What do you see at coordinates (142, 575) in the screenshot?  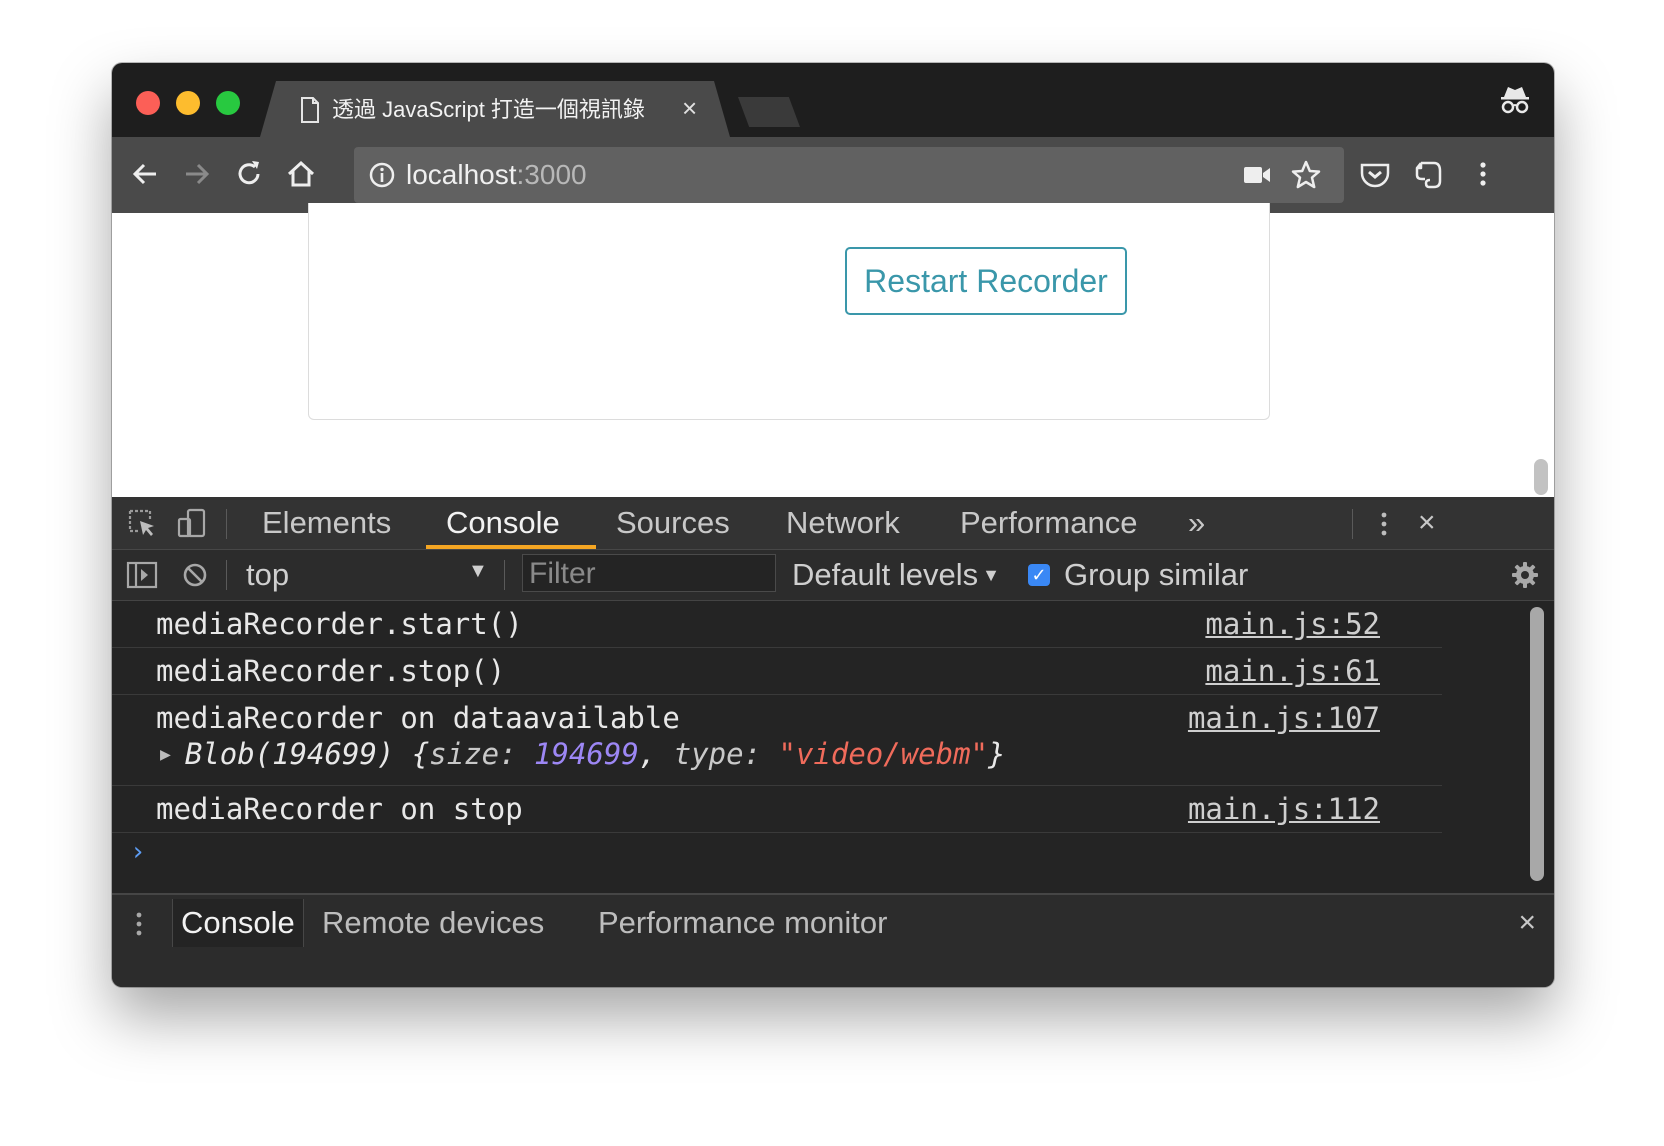 I see `sidebar-toggle-icon` at bounding box center [142, 575].